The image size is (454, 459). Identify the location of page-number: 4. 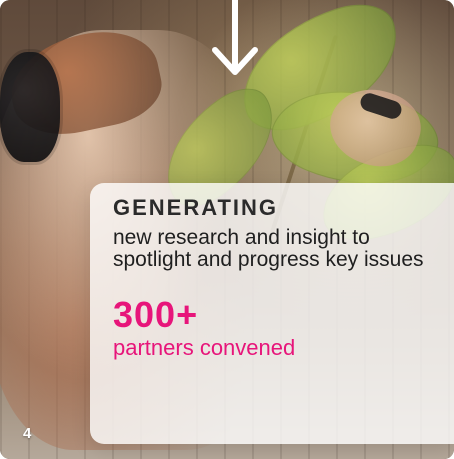
(27, 433).